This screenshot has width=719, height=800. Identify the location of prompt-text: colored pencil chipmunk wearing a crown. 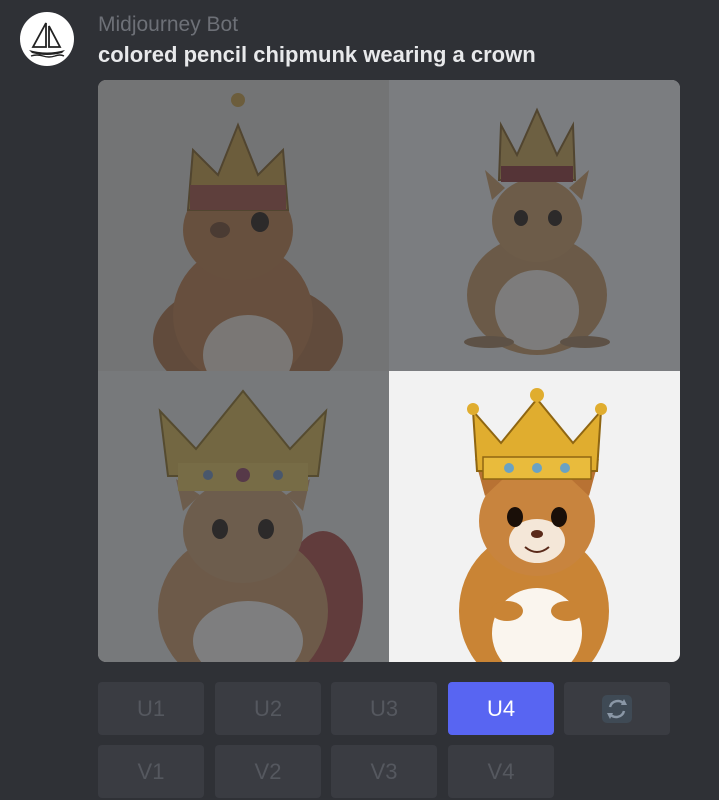
(317, 54).